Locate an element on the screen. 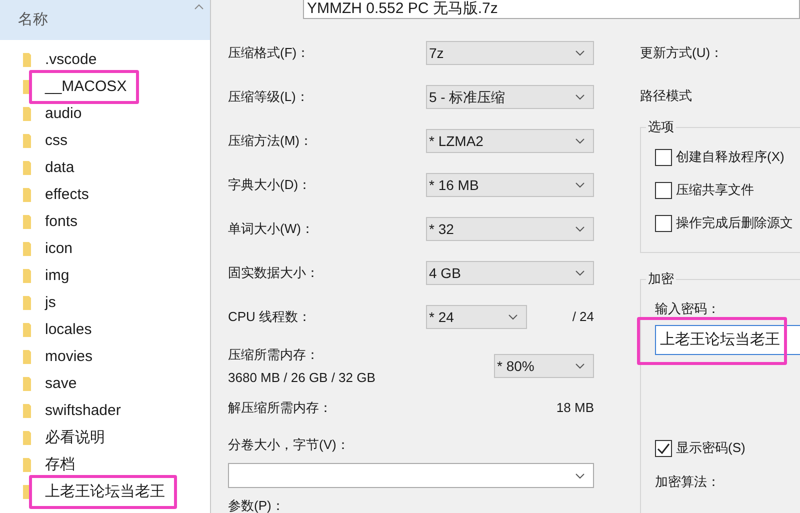  folder-name: effects is located at coordinates (67, 194).